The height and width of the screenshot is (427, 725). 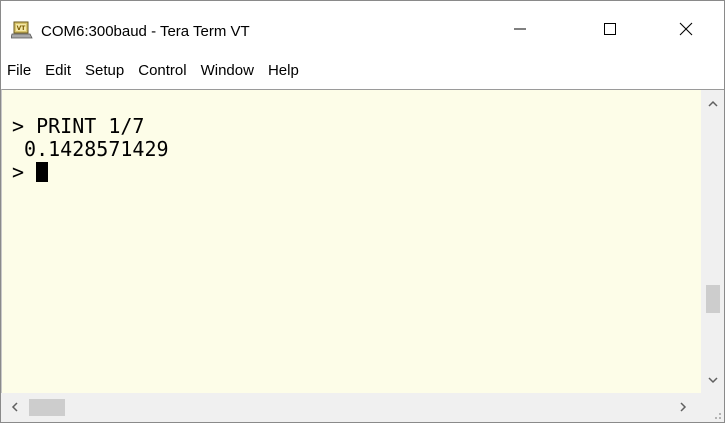 What do you see at coordinates (24, 172) in the screenshot?
I see `terminal-prompt: >` at bounding box center [24, 172].